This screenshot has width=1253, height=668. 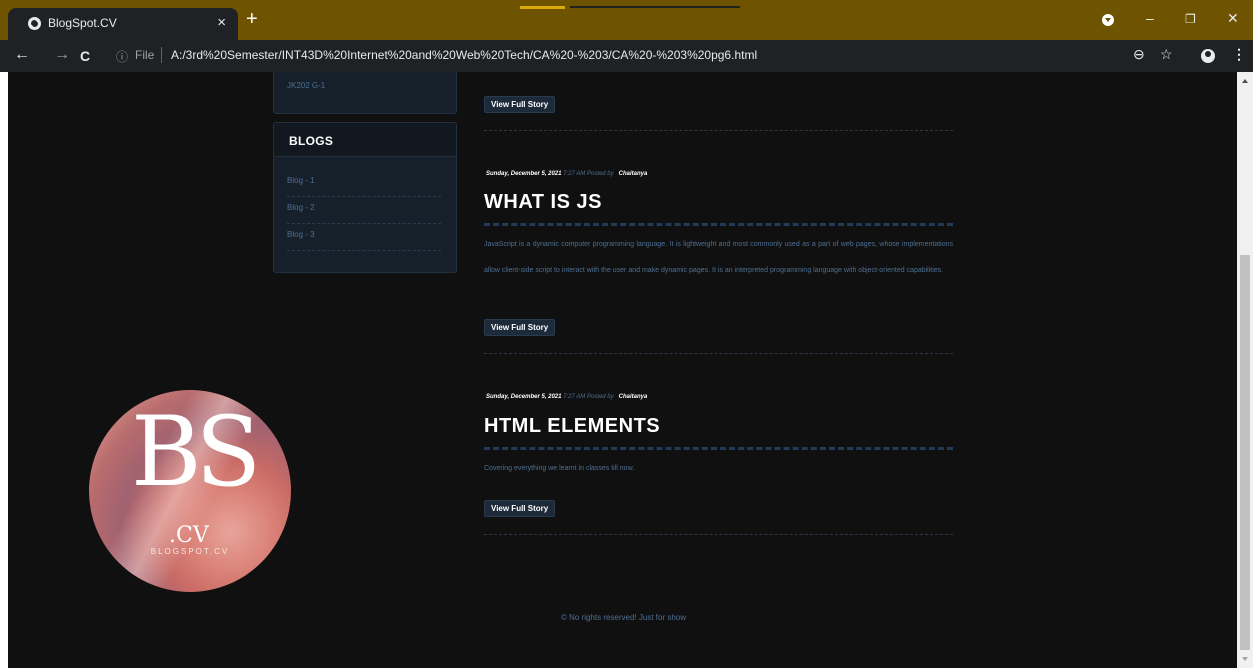 I want to click on blogs-widget: BLOGS Blog - 1 Blog - 2 Blog - 3, so click(x=365, y=197).